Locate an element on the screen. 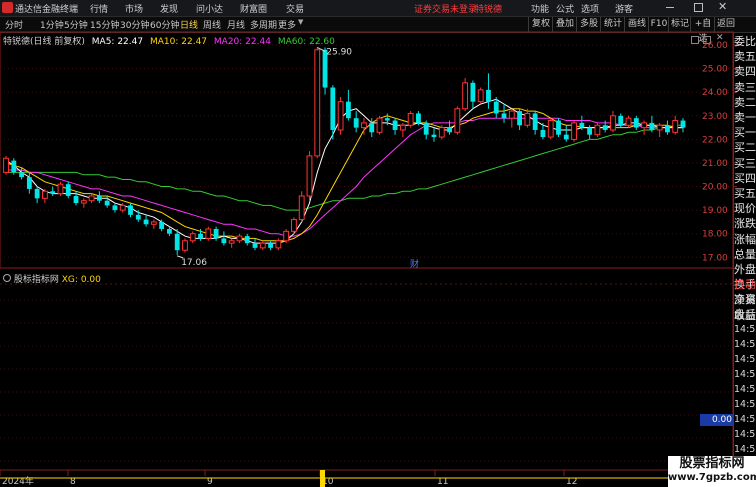  quote-label: 卖二 is located at coordinates (745, 102).